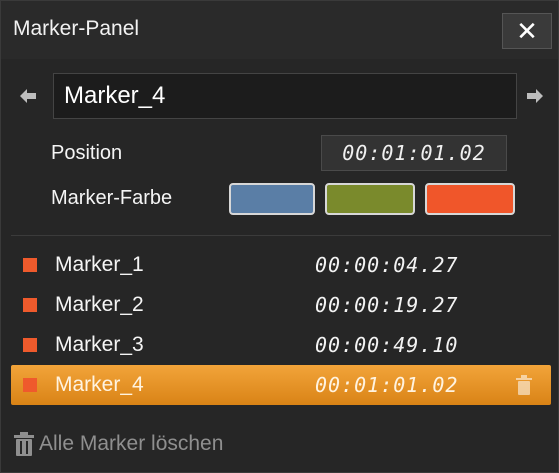 The height and width of the screenshot is (473, 559). I want to click on color-swatch-red, so click(470, 199).